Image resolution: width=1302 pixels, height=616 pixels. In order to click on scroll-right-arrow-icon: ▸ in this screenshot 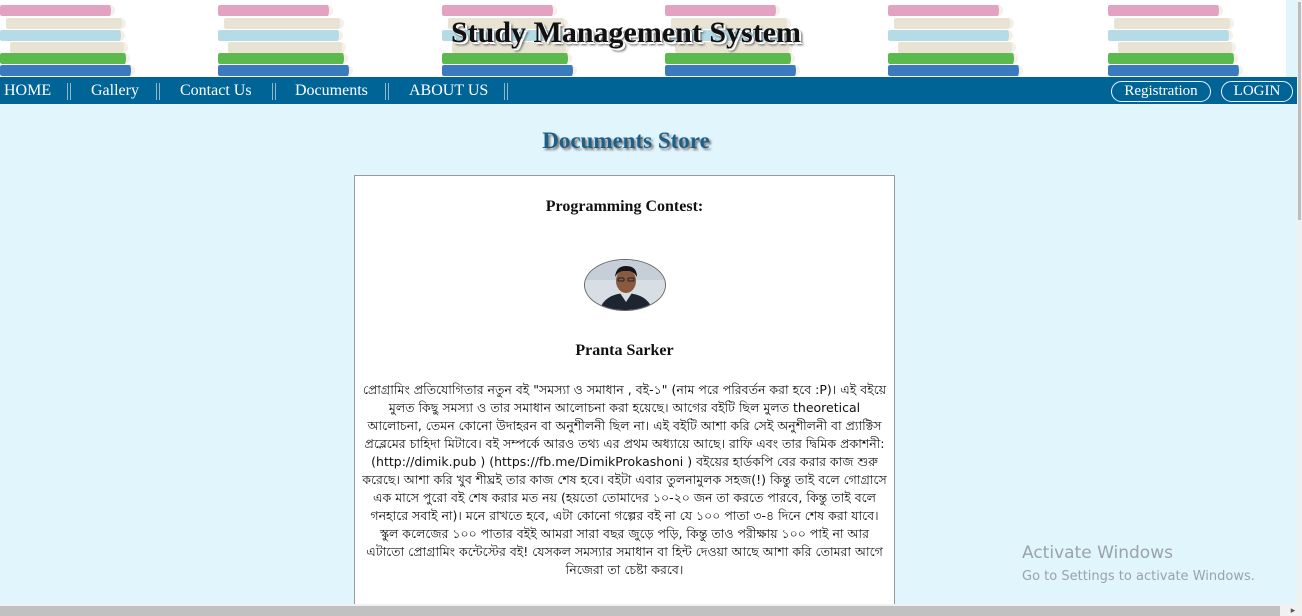, I will do `click(1293, 610)`.